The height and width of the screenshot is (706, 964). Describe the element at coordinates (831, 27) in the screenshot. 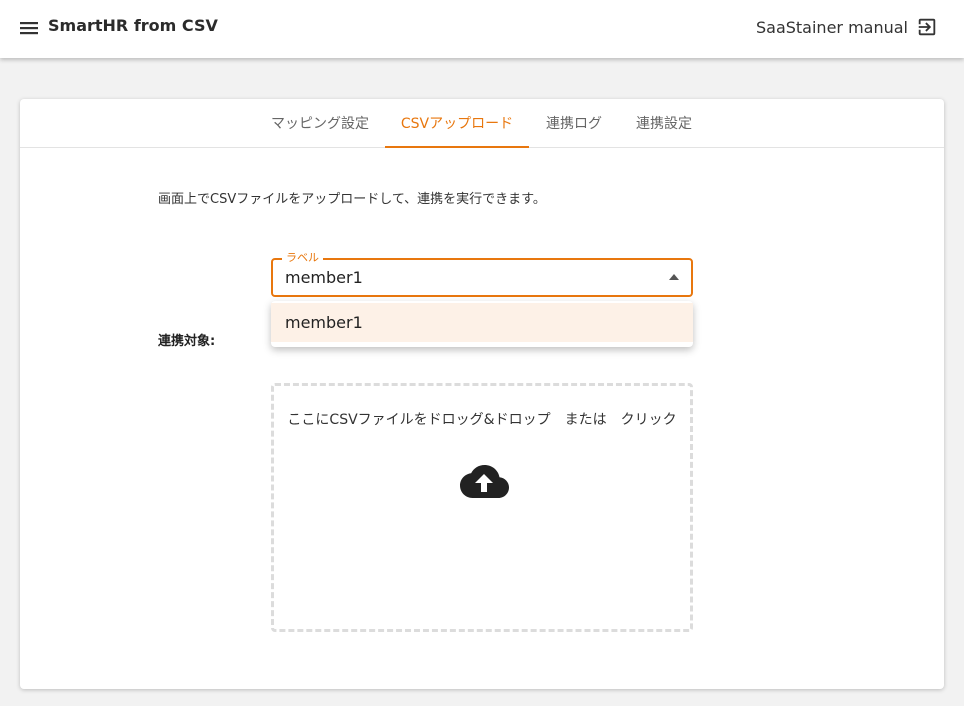

I see `manual-link-label: SaaStainer manual` at that location.